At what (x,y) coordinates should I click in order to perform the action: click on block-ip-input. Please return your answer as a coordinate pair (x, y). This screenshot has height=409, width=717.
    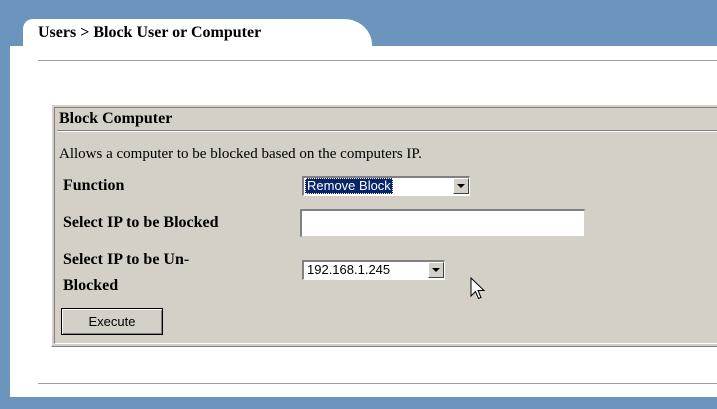
    Looking at the image, I should click on (442, 223).